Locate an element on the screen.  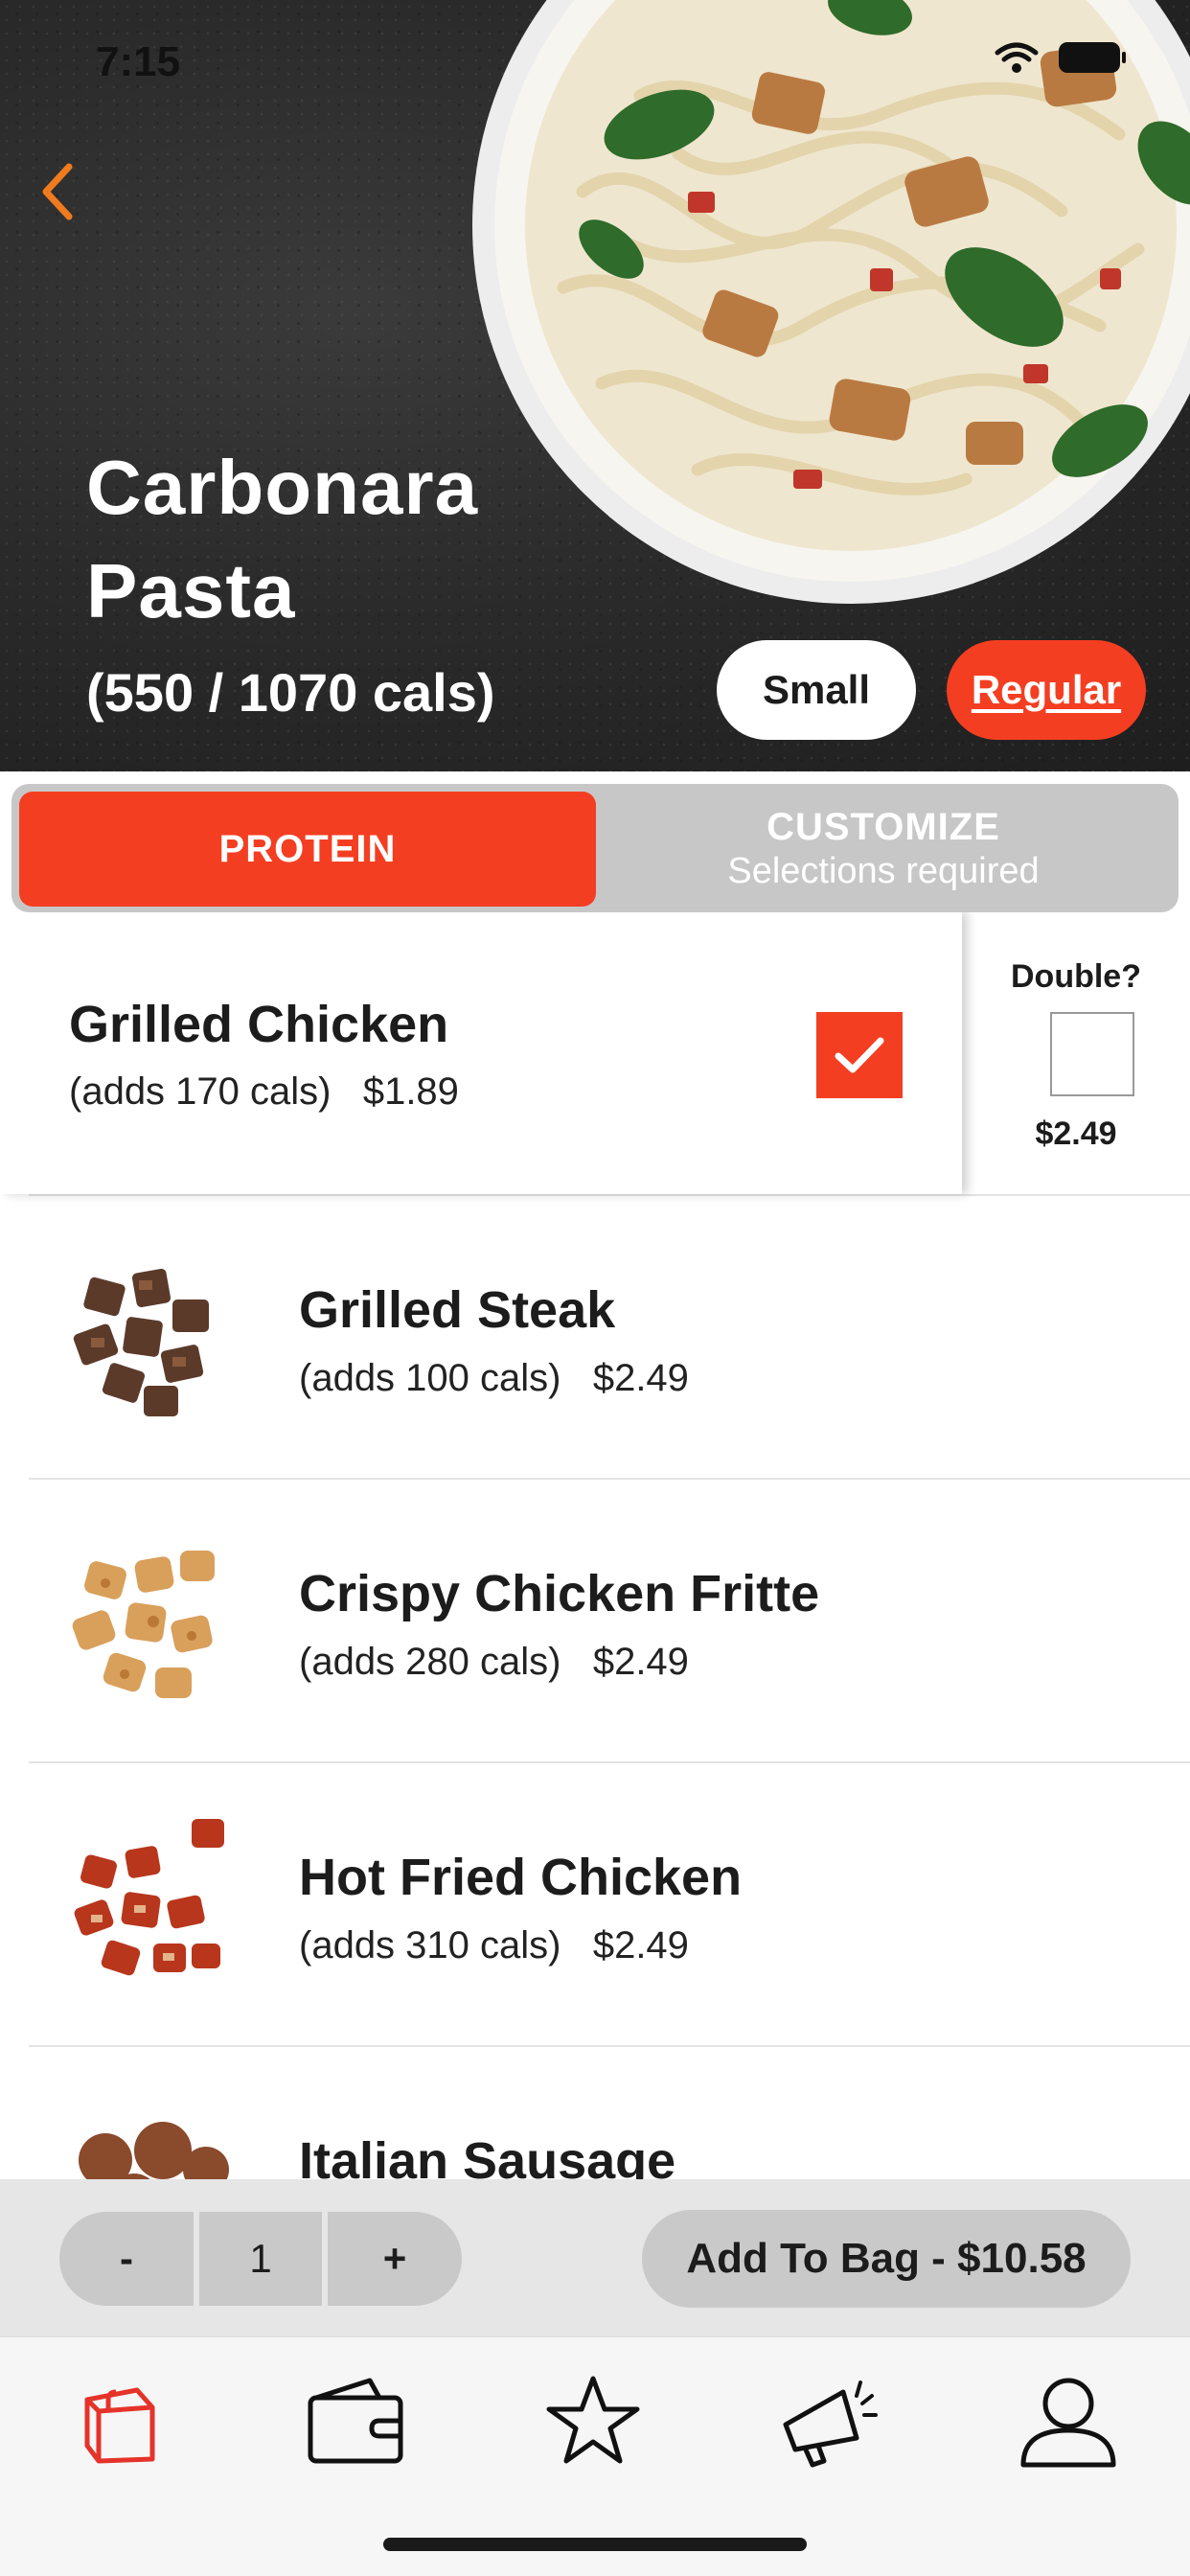
option-meta: (adds 170 cals) $1.89 is located at coordinates (264, 1092).